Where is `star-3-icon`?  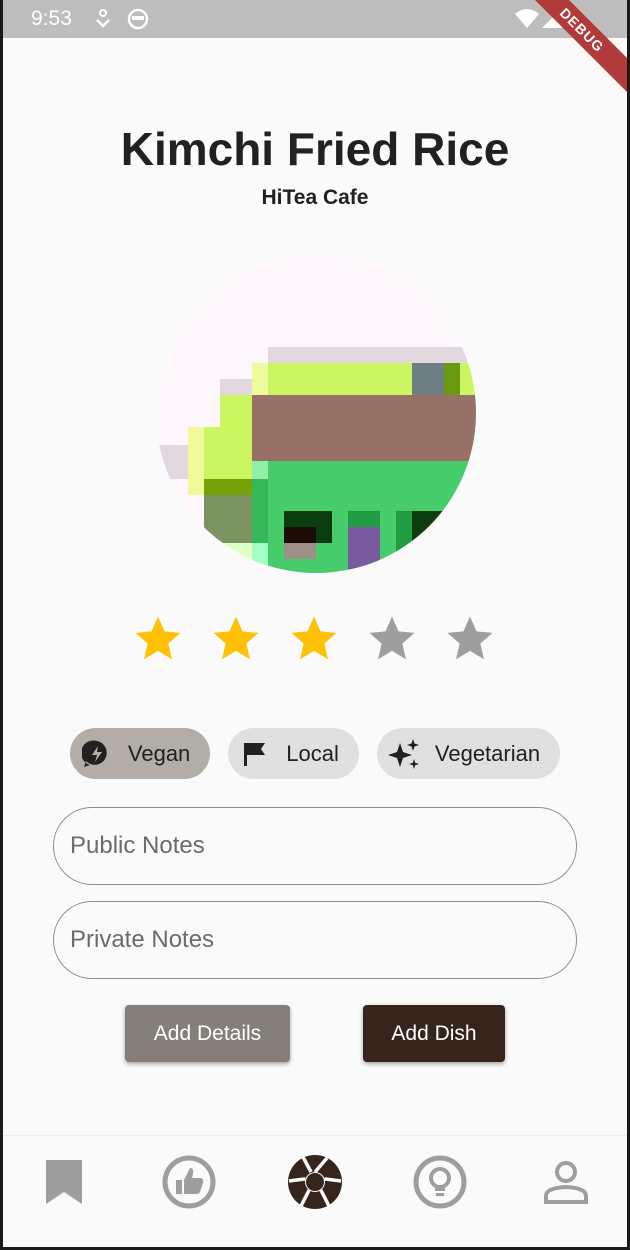
star-3-icon is located at coordinates (314, 639).